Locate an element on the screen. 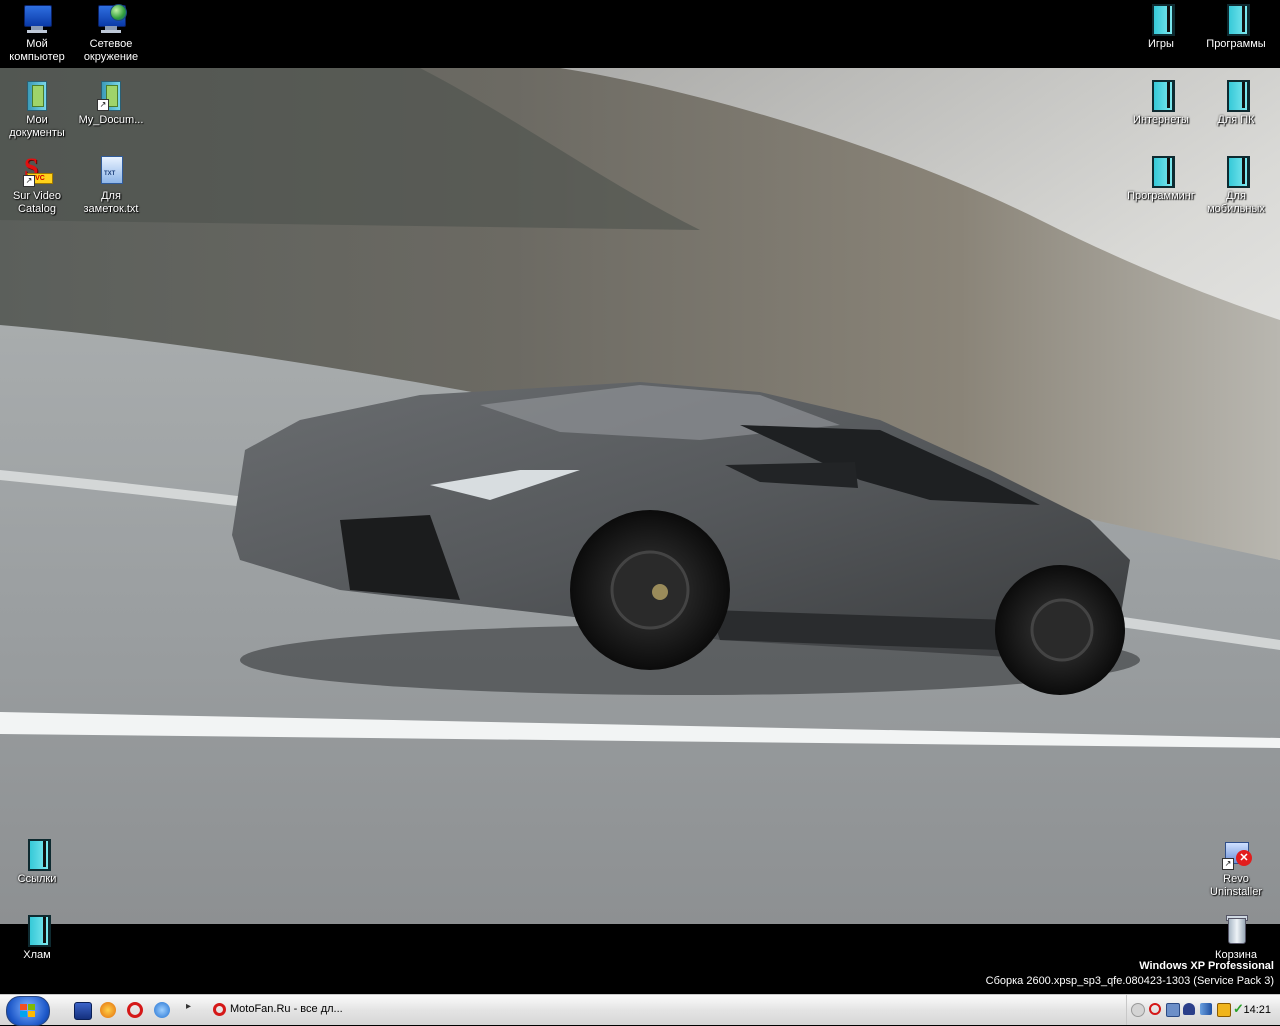 The image size is (1280, 1026). desktop-icon-label: Игры is located at coordinates (1161, 44).